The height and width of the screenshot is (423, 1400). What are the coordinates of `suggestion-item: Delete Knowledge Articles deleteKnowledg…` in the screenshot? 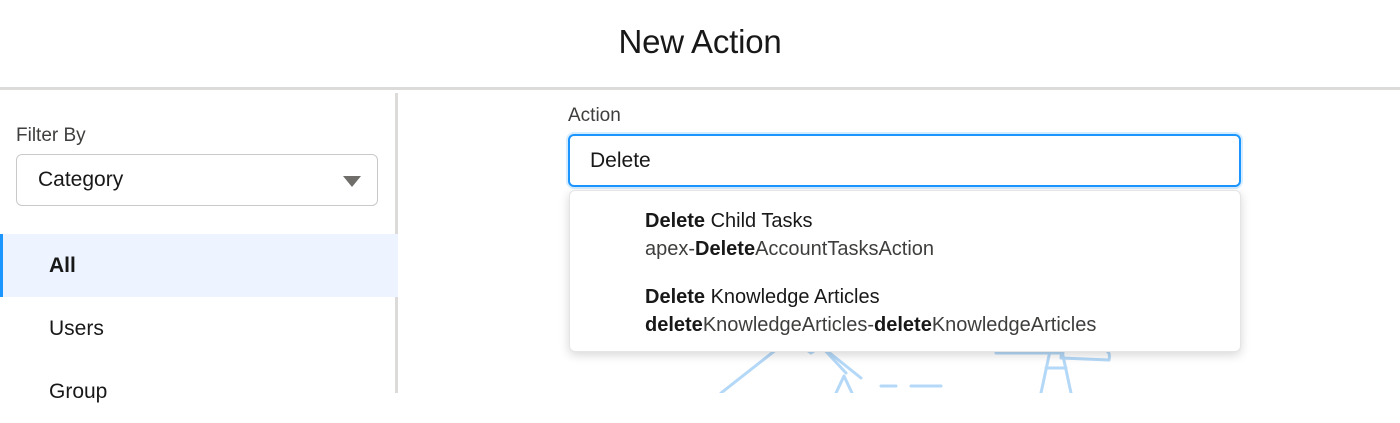 It's located at (905, 320).